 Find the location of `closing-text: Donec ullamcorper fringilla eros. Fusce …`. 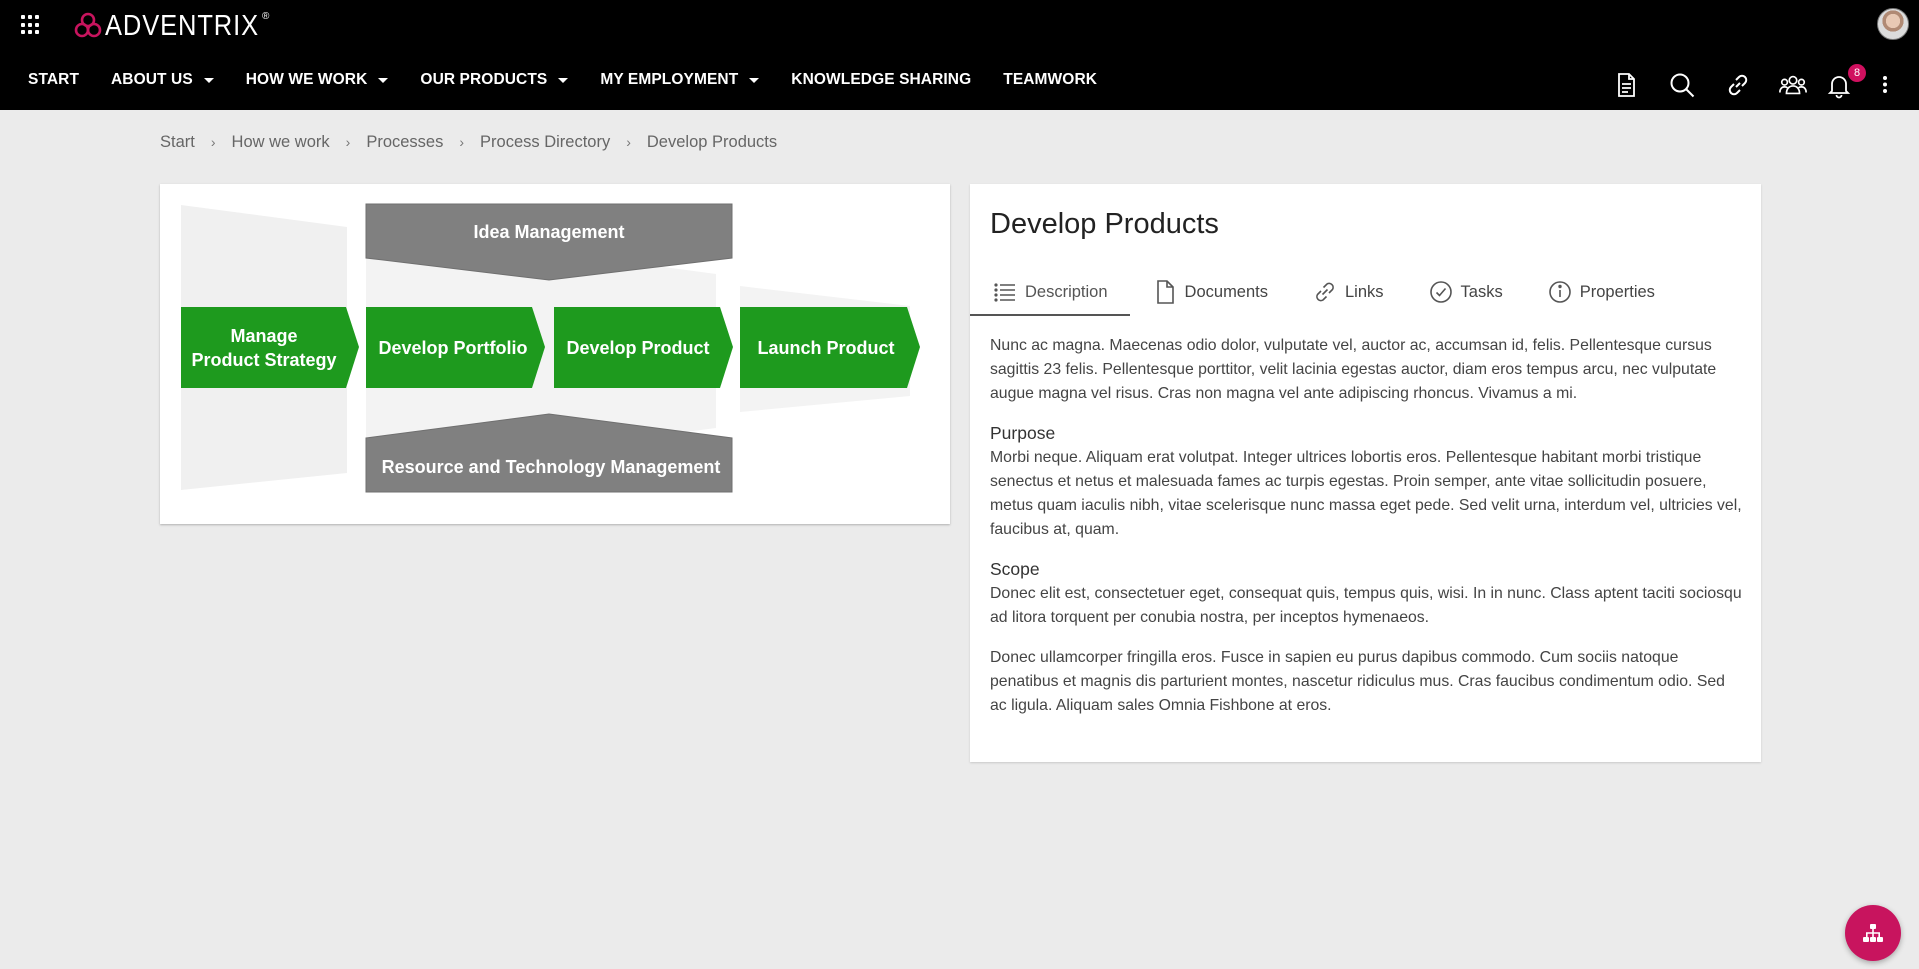

closing-text: Donec ullamcorper fringilla eros. Fusce … is located at coordinates (1357, 681).